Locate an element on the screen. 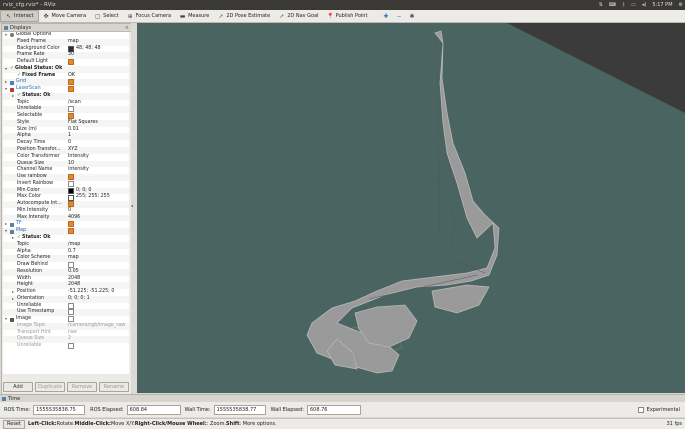  network-icon: ⇅ is located at coordinates (601, 5).